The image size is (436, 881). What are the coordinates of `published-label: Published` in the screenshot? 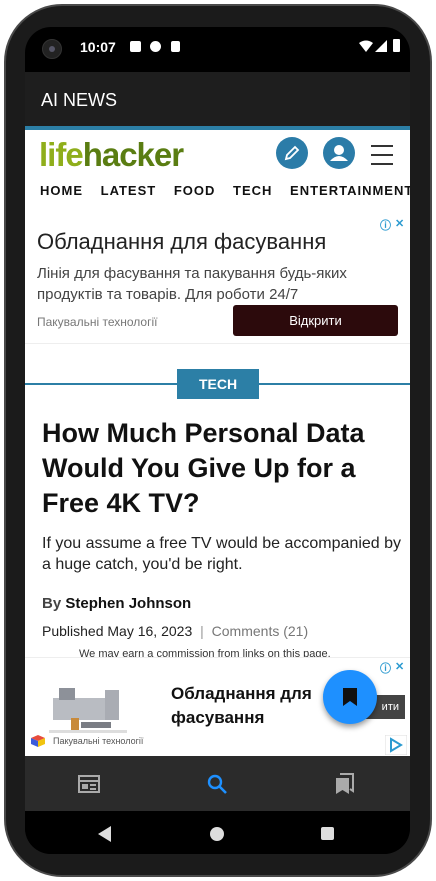 It's located at (73, 631).